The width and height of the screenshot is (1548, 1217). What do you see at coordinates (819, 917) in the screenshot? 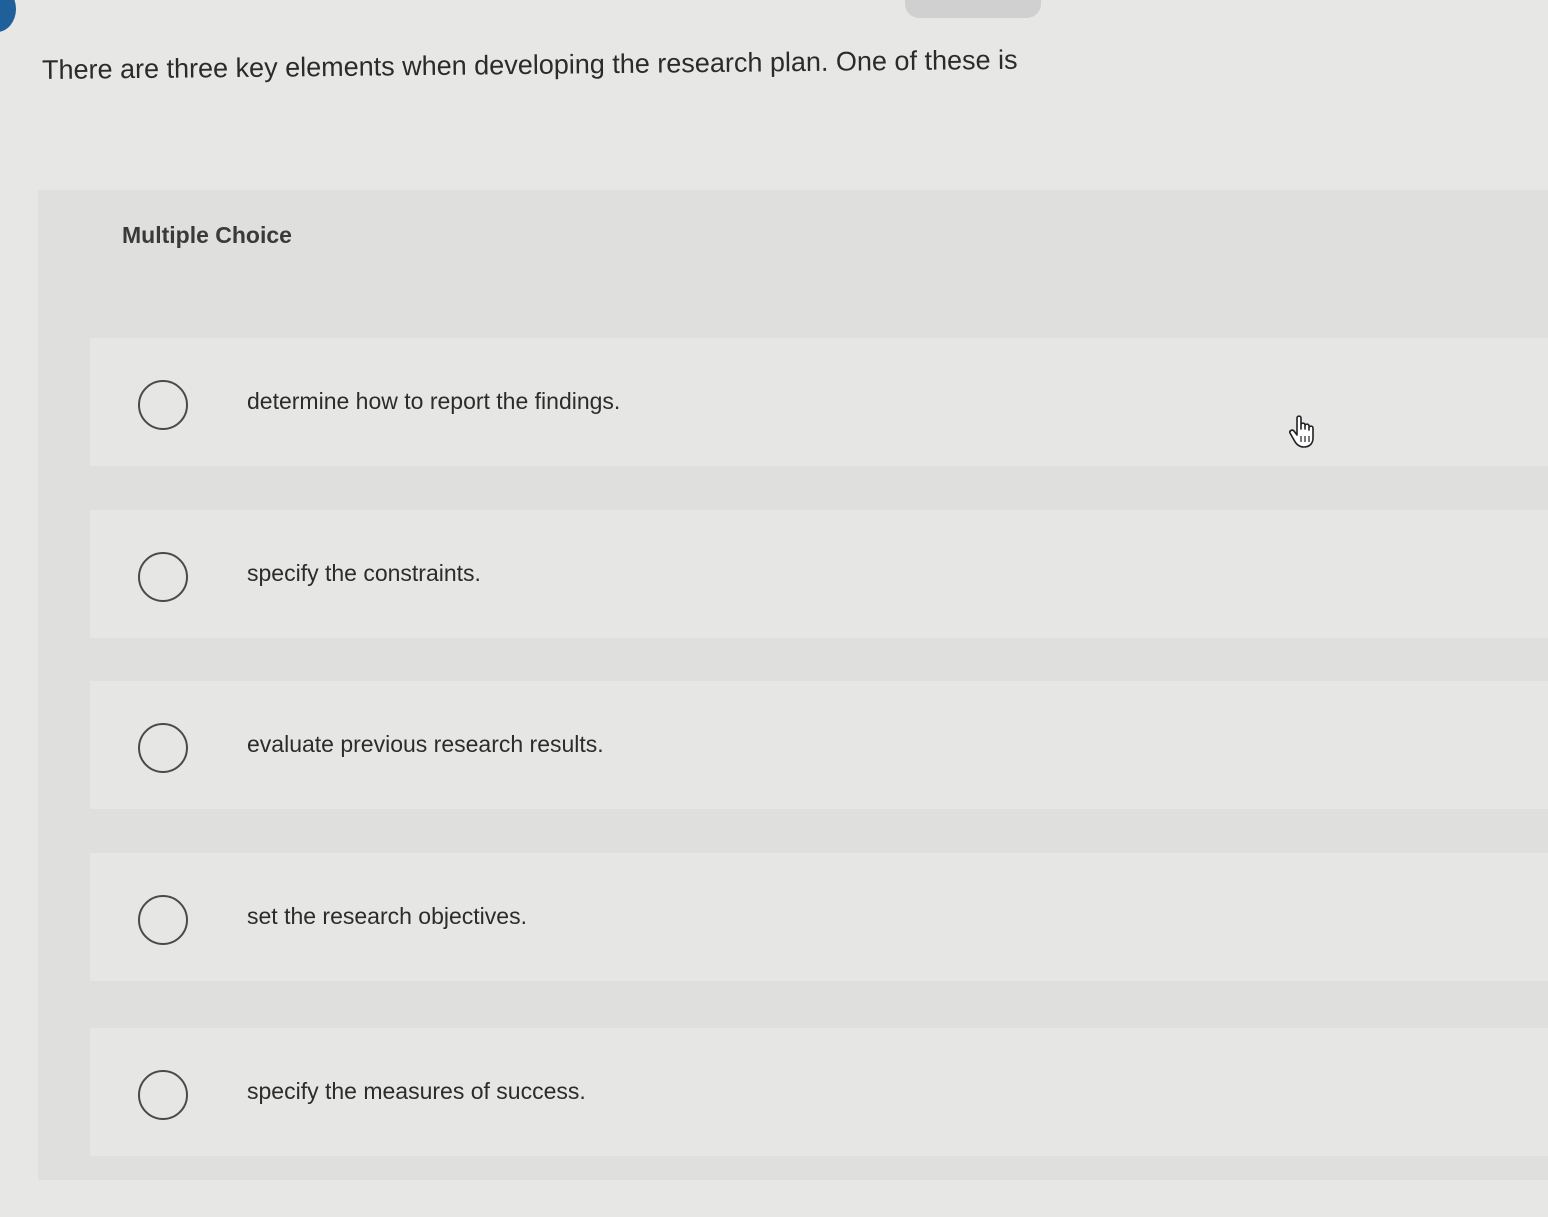
I see `answer-option-4: set the research objectives.` at bounding box center [819, 917].